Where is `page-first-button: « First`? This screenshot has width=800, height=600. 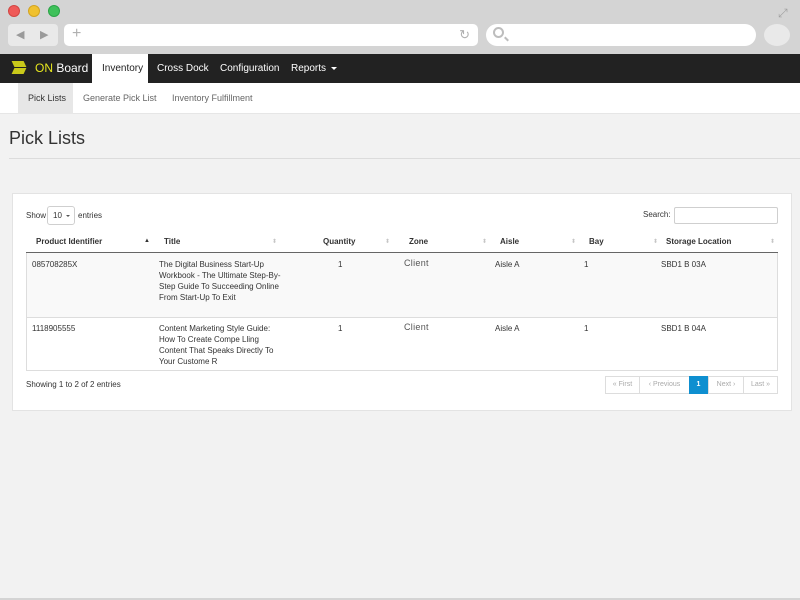 page-first-button: « First is located at coordinates (622, 385).